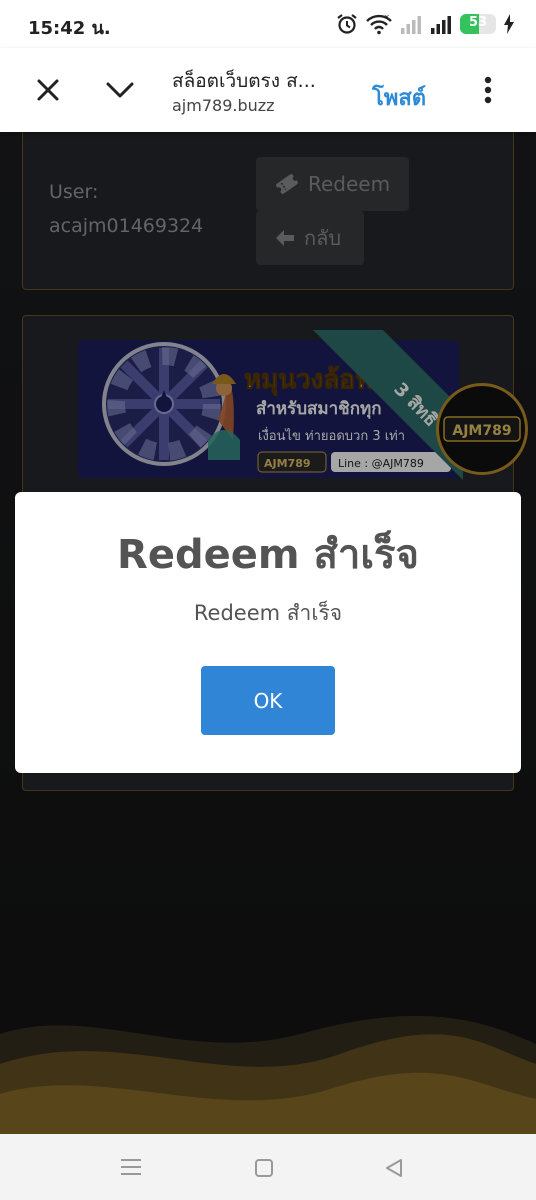 The width and height of the screenshot is (536, 1200). I want to click on charging-icon, so click(509, 24).